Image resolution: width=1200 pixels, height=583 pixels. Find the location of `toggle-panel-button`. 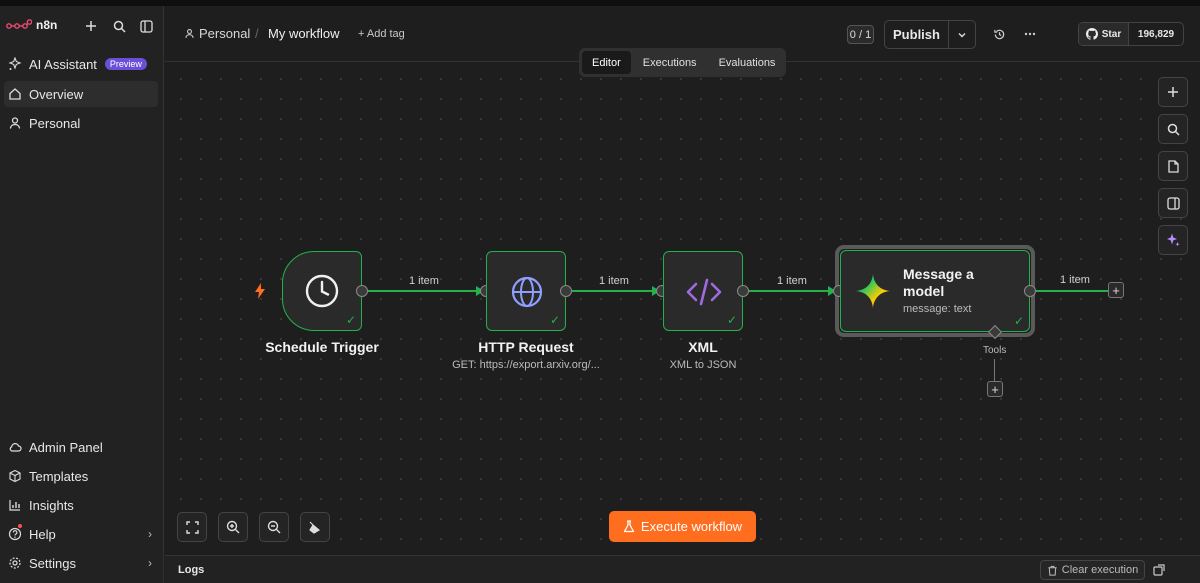

toggle-panel-button is located at coordinates (1173, 203).